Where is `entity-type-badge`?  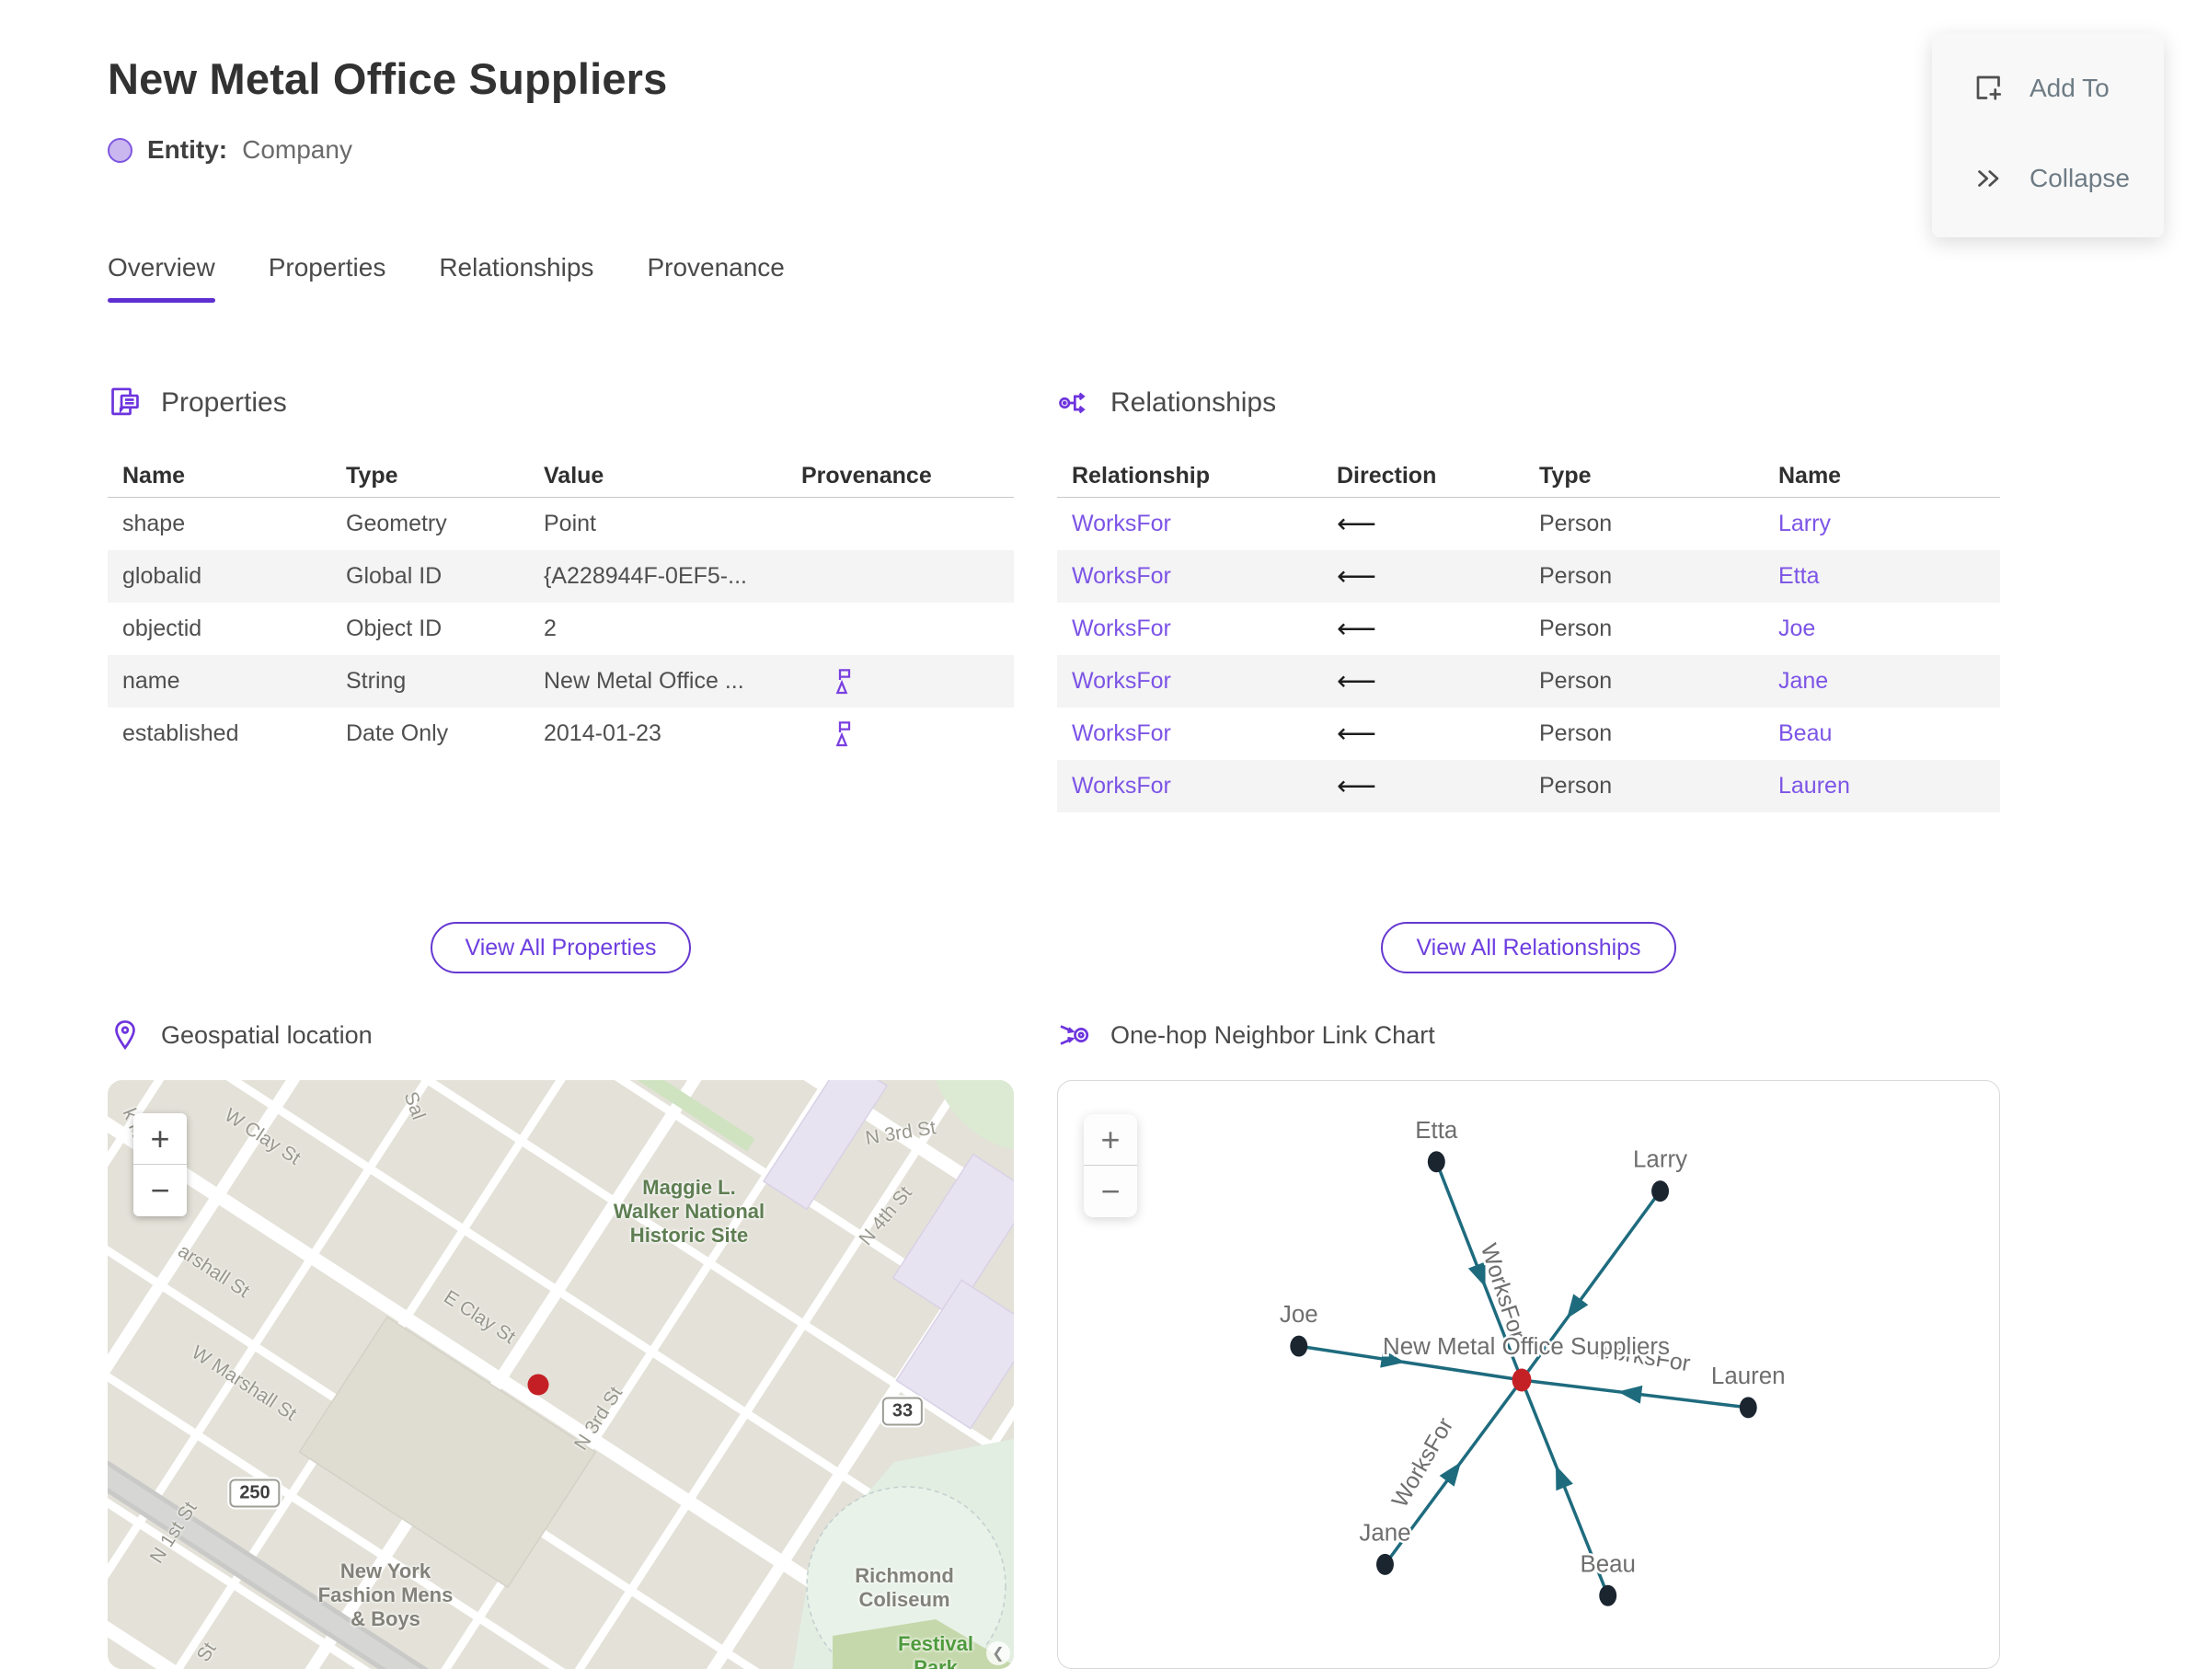
entity-type-badge is located at coordinates (120, 150).